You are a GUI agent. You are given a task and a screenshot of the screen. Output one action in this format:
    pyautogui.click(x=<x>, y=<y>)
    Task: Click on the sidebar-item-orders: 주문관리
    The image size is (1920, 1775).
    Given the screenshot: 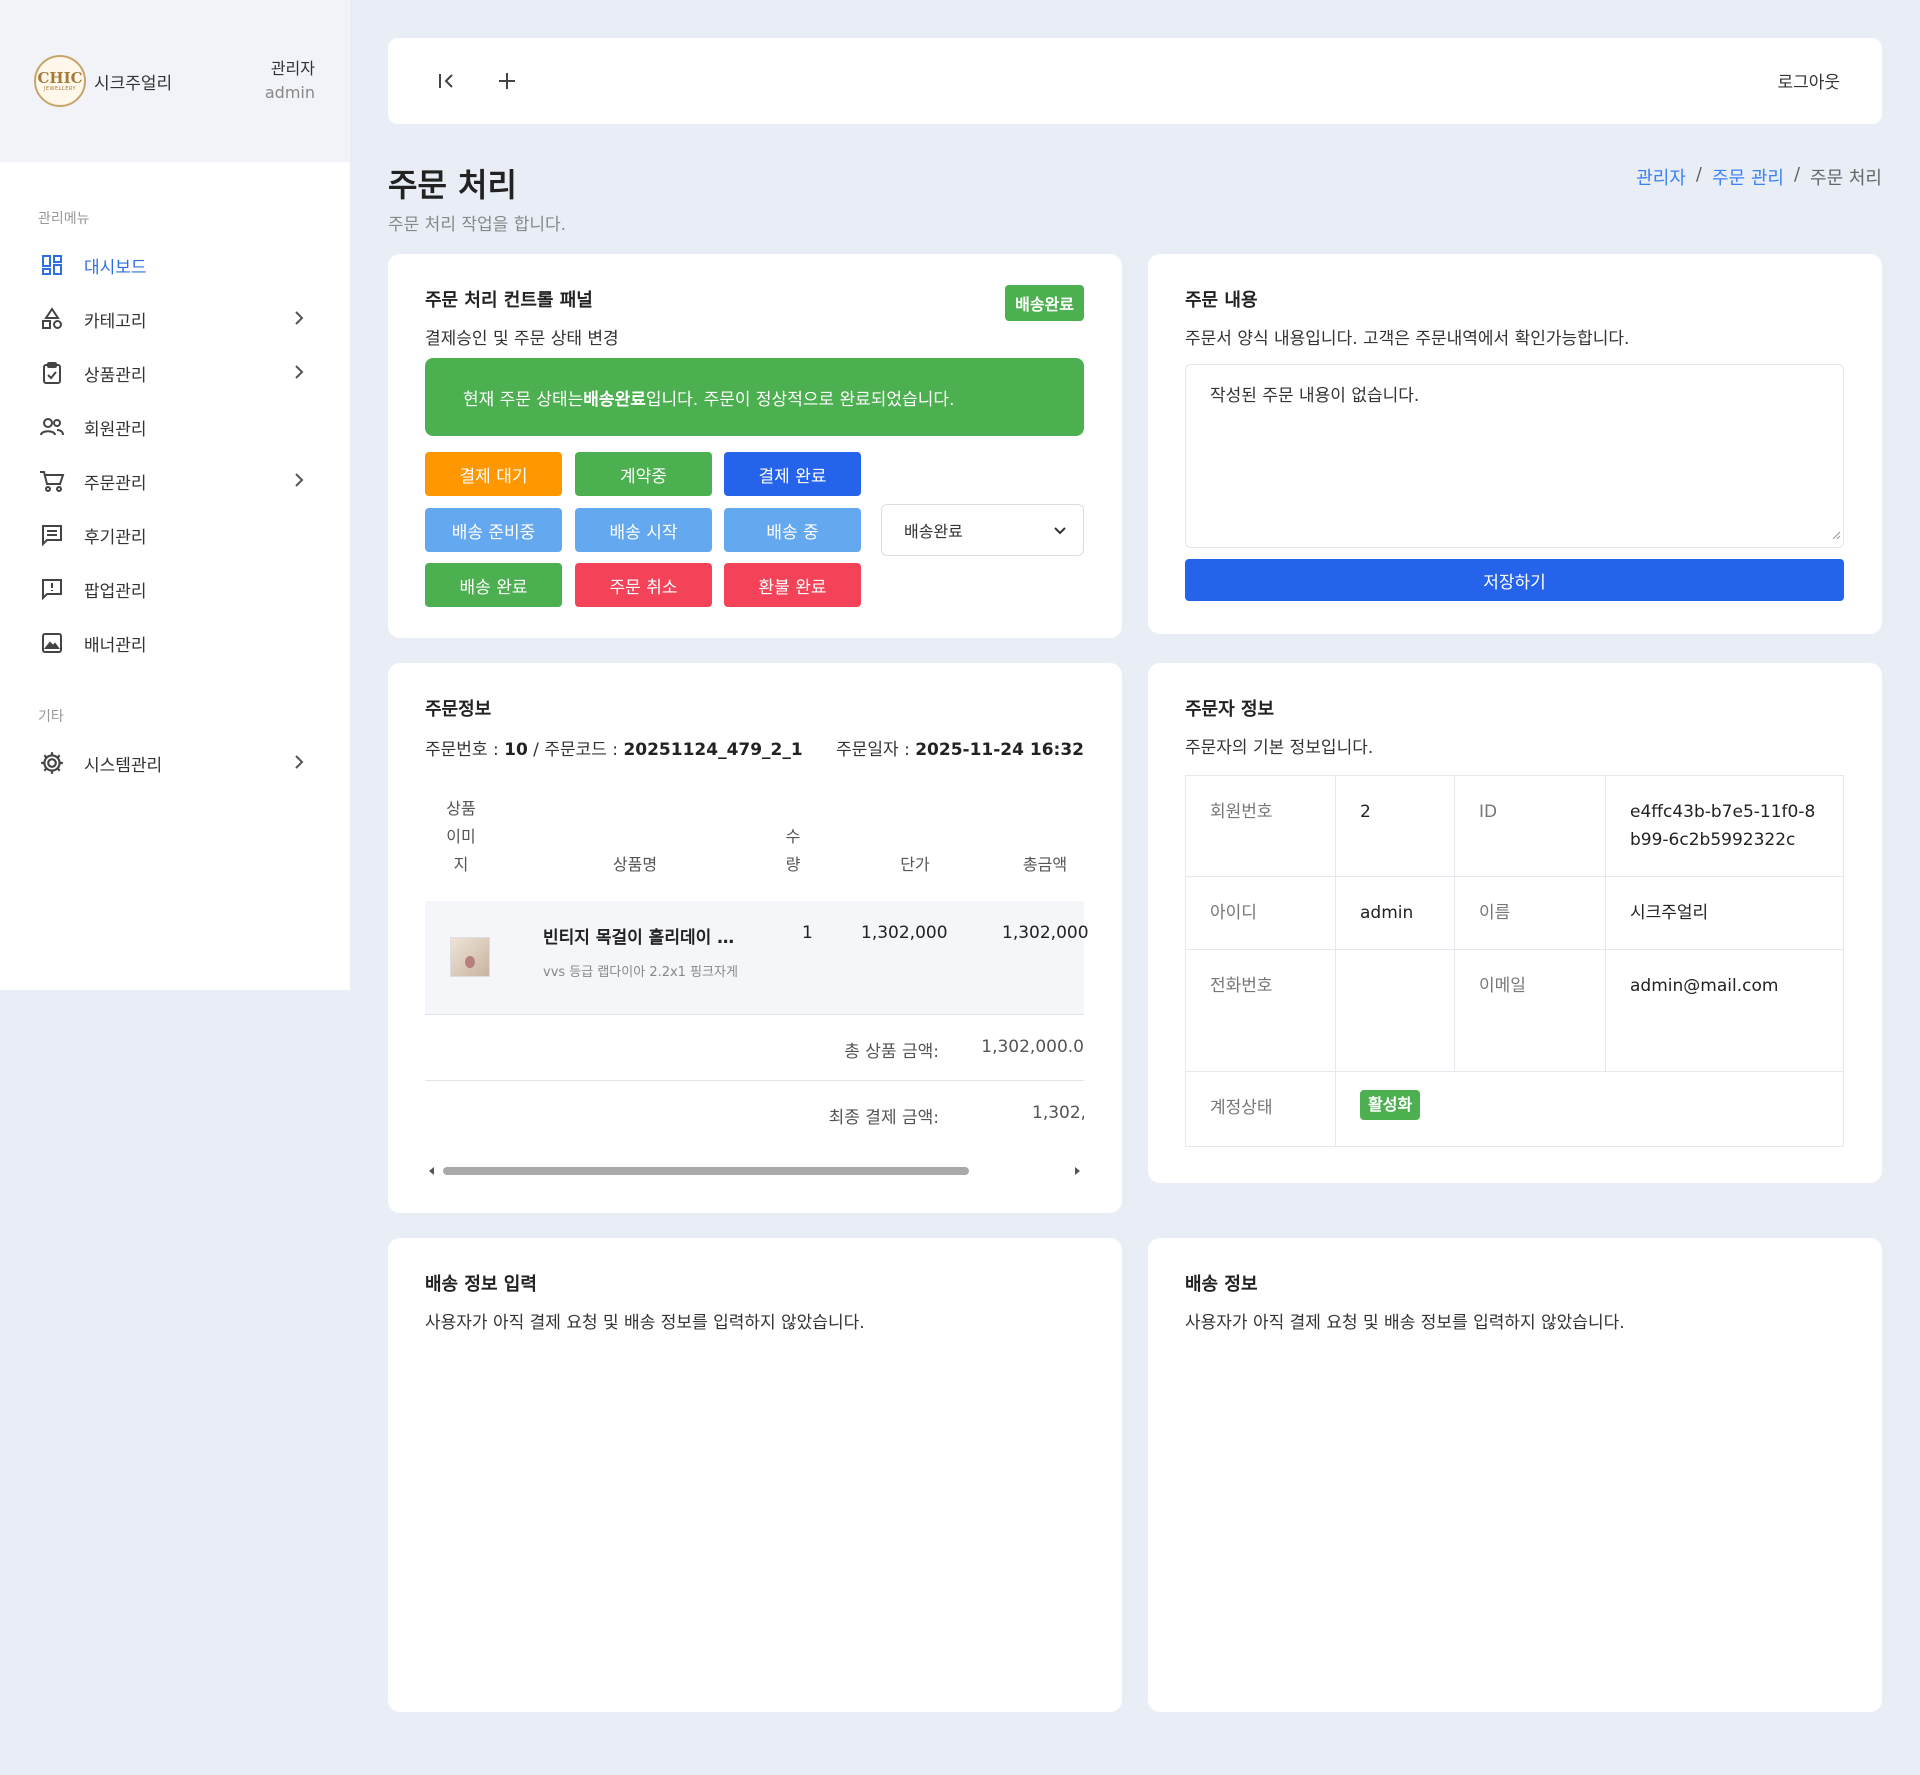 What is the action you would take?
    pyautogui.click(x=175, y=481)
    